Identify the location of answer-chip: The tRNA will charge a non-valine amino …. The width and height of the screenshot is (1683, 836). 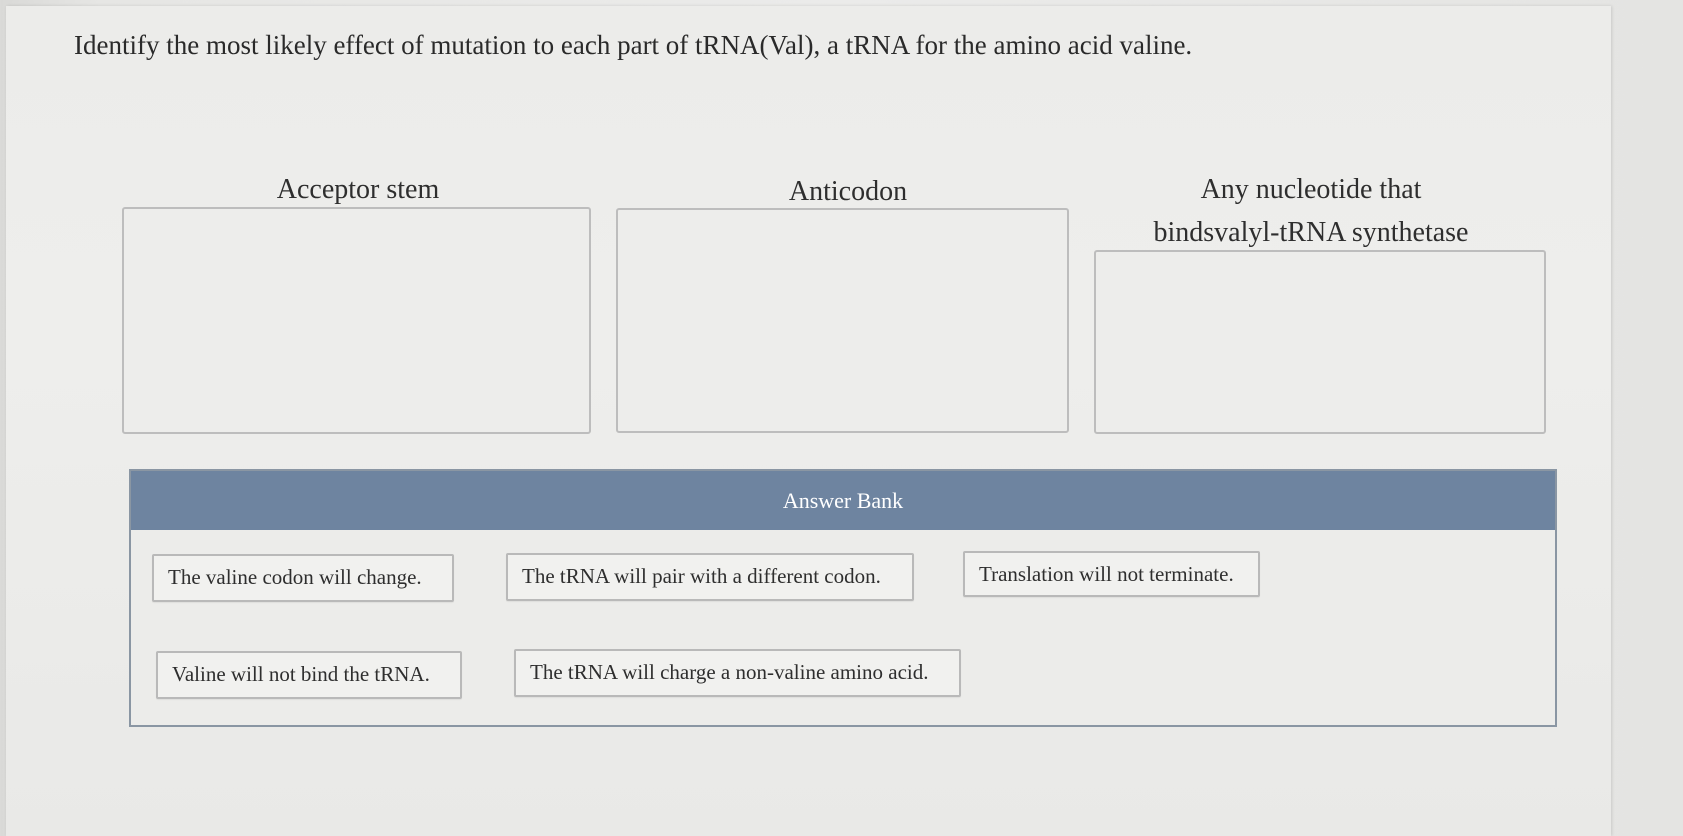
(737, 673).